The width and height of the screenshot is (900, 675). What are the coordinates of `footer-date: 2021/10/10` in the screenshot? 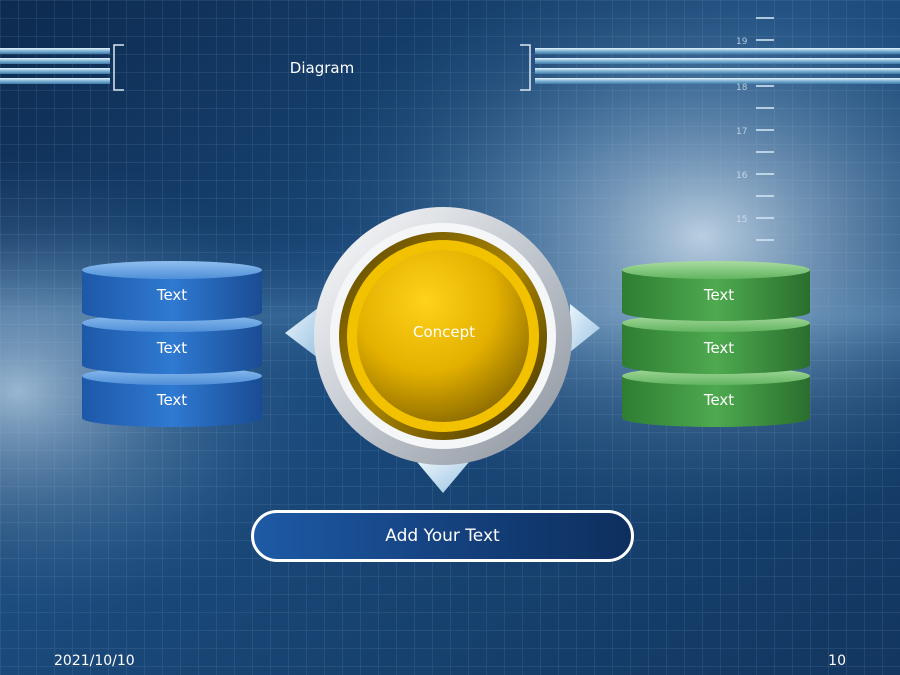 It's located at (94, 661).